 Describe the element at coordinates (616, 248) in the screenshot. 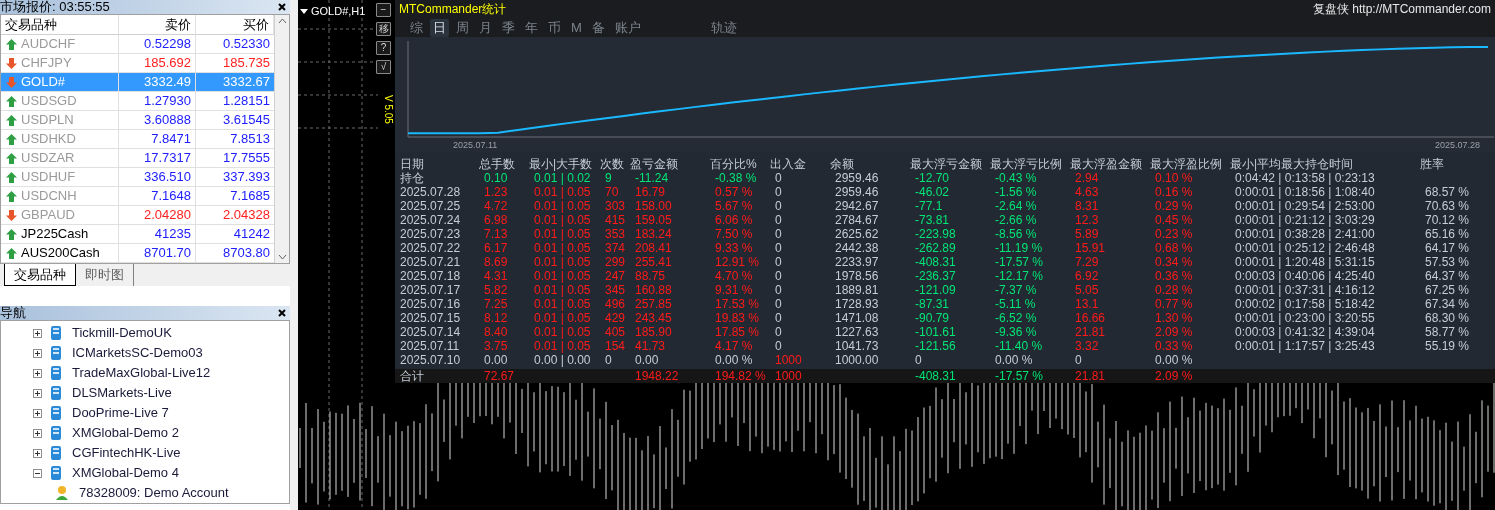

I see `table-cell-text: 374` at that location.